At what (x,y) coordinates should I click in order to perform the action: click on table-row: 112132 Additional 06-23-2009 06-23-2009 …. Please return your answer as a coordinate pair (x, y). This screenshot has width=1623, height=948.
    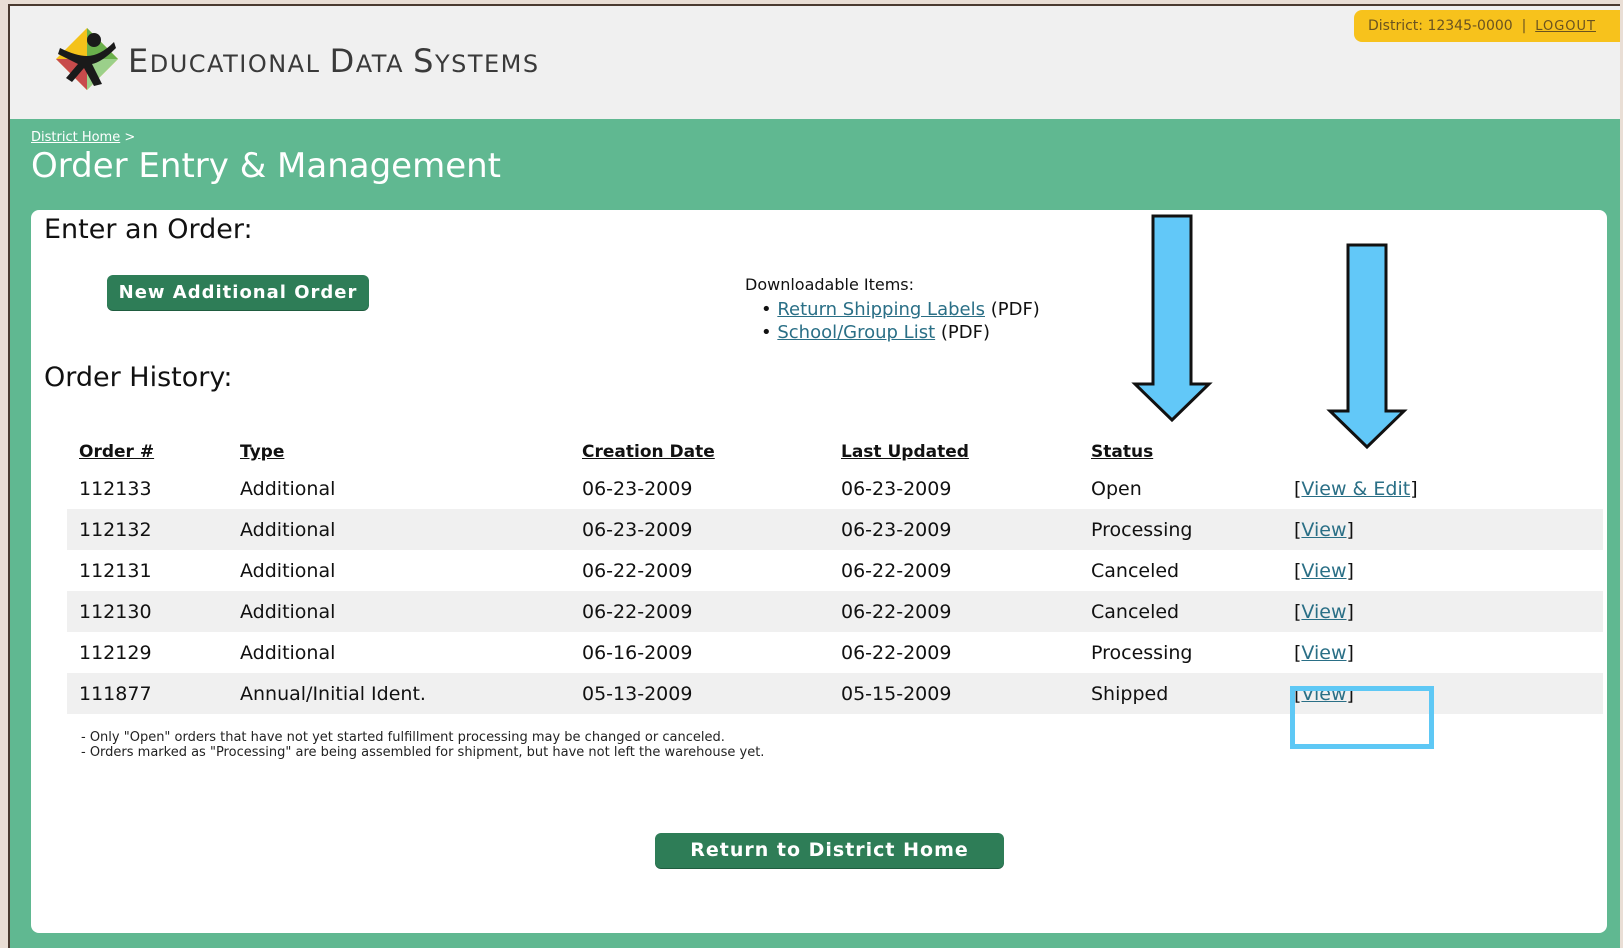
    Looking at the image, I should click on (835, 529).